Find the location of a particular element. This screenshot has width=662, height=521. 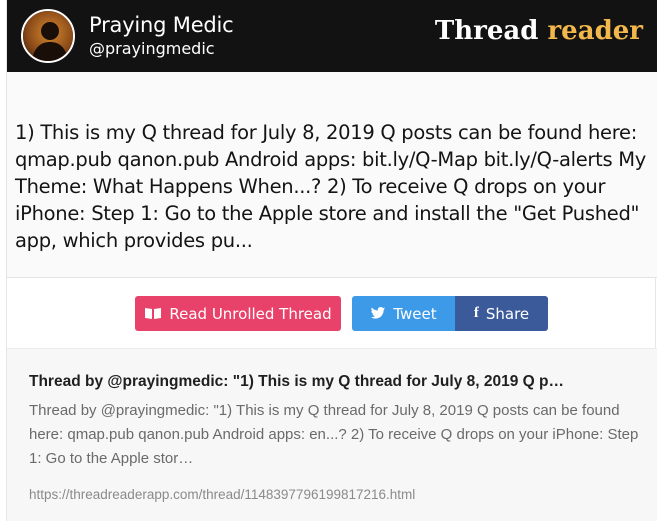

read-unrolled-thread-button: Read Unrolled Thread is located at coordinates (238, 313).